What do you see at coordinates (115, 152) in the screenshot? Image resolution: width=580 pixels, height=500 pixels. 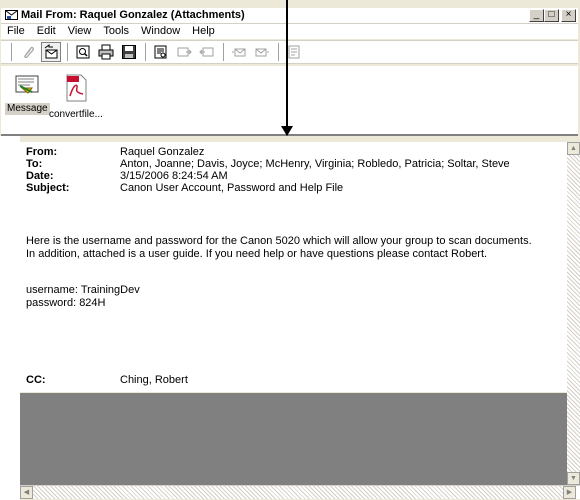 I see `from-row: From: Raquel Gonzalez` at bounding box center [115, 152].